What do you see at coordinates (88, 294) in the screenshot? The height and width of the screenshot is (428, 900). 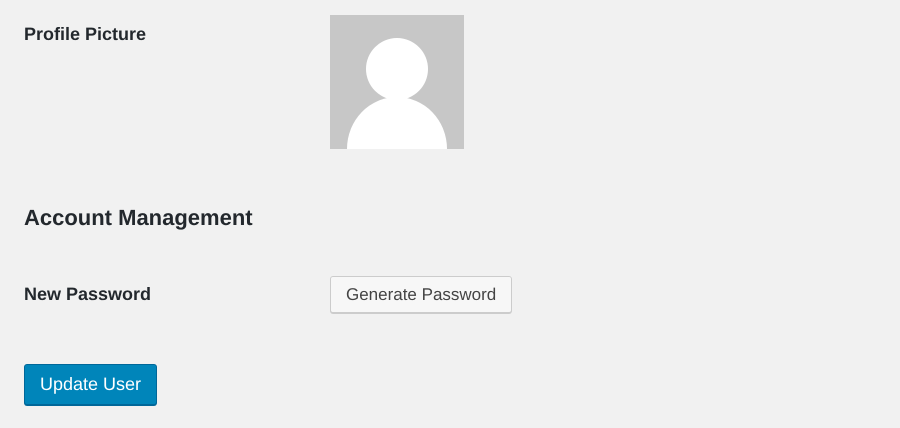 I see `field-label: New Password` at bounding box center [88, 294].